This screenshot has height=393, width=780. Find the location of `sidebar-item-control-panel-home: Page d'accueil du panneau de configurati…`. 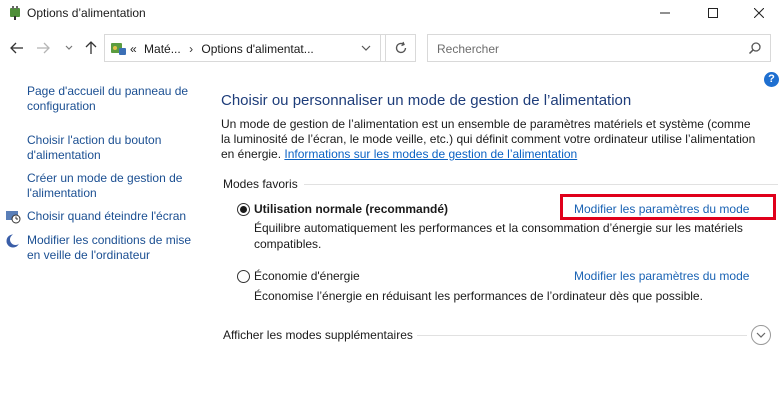

sidebar-item-control-panel-home: Page d'accueil du panneau de configurati… is located at coordinates (114, 99).